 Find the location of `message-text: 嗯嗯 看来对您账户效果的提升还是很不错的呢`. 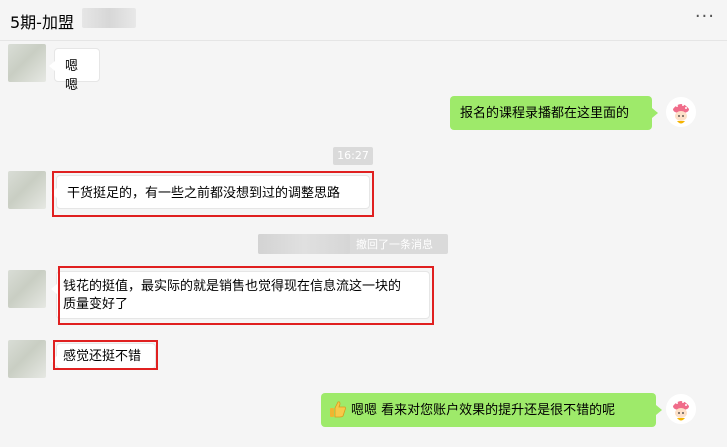

message-text: 嗯嗯 看来对您账户效果的提升还是很不错的呢 is located at coordinates (483, 410).